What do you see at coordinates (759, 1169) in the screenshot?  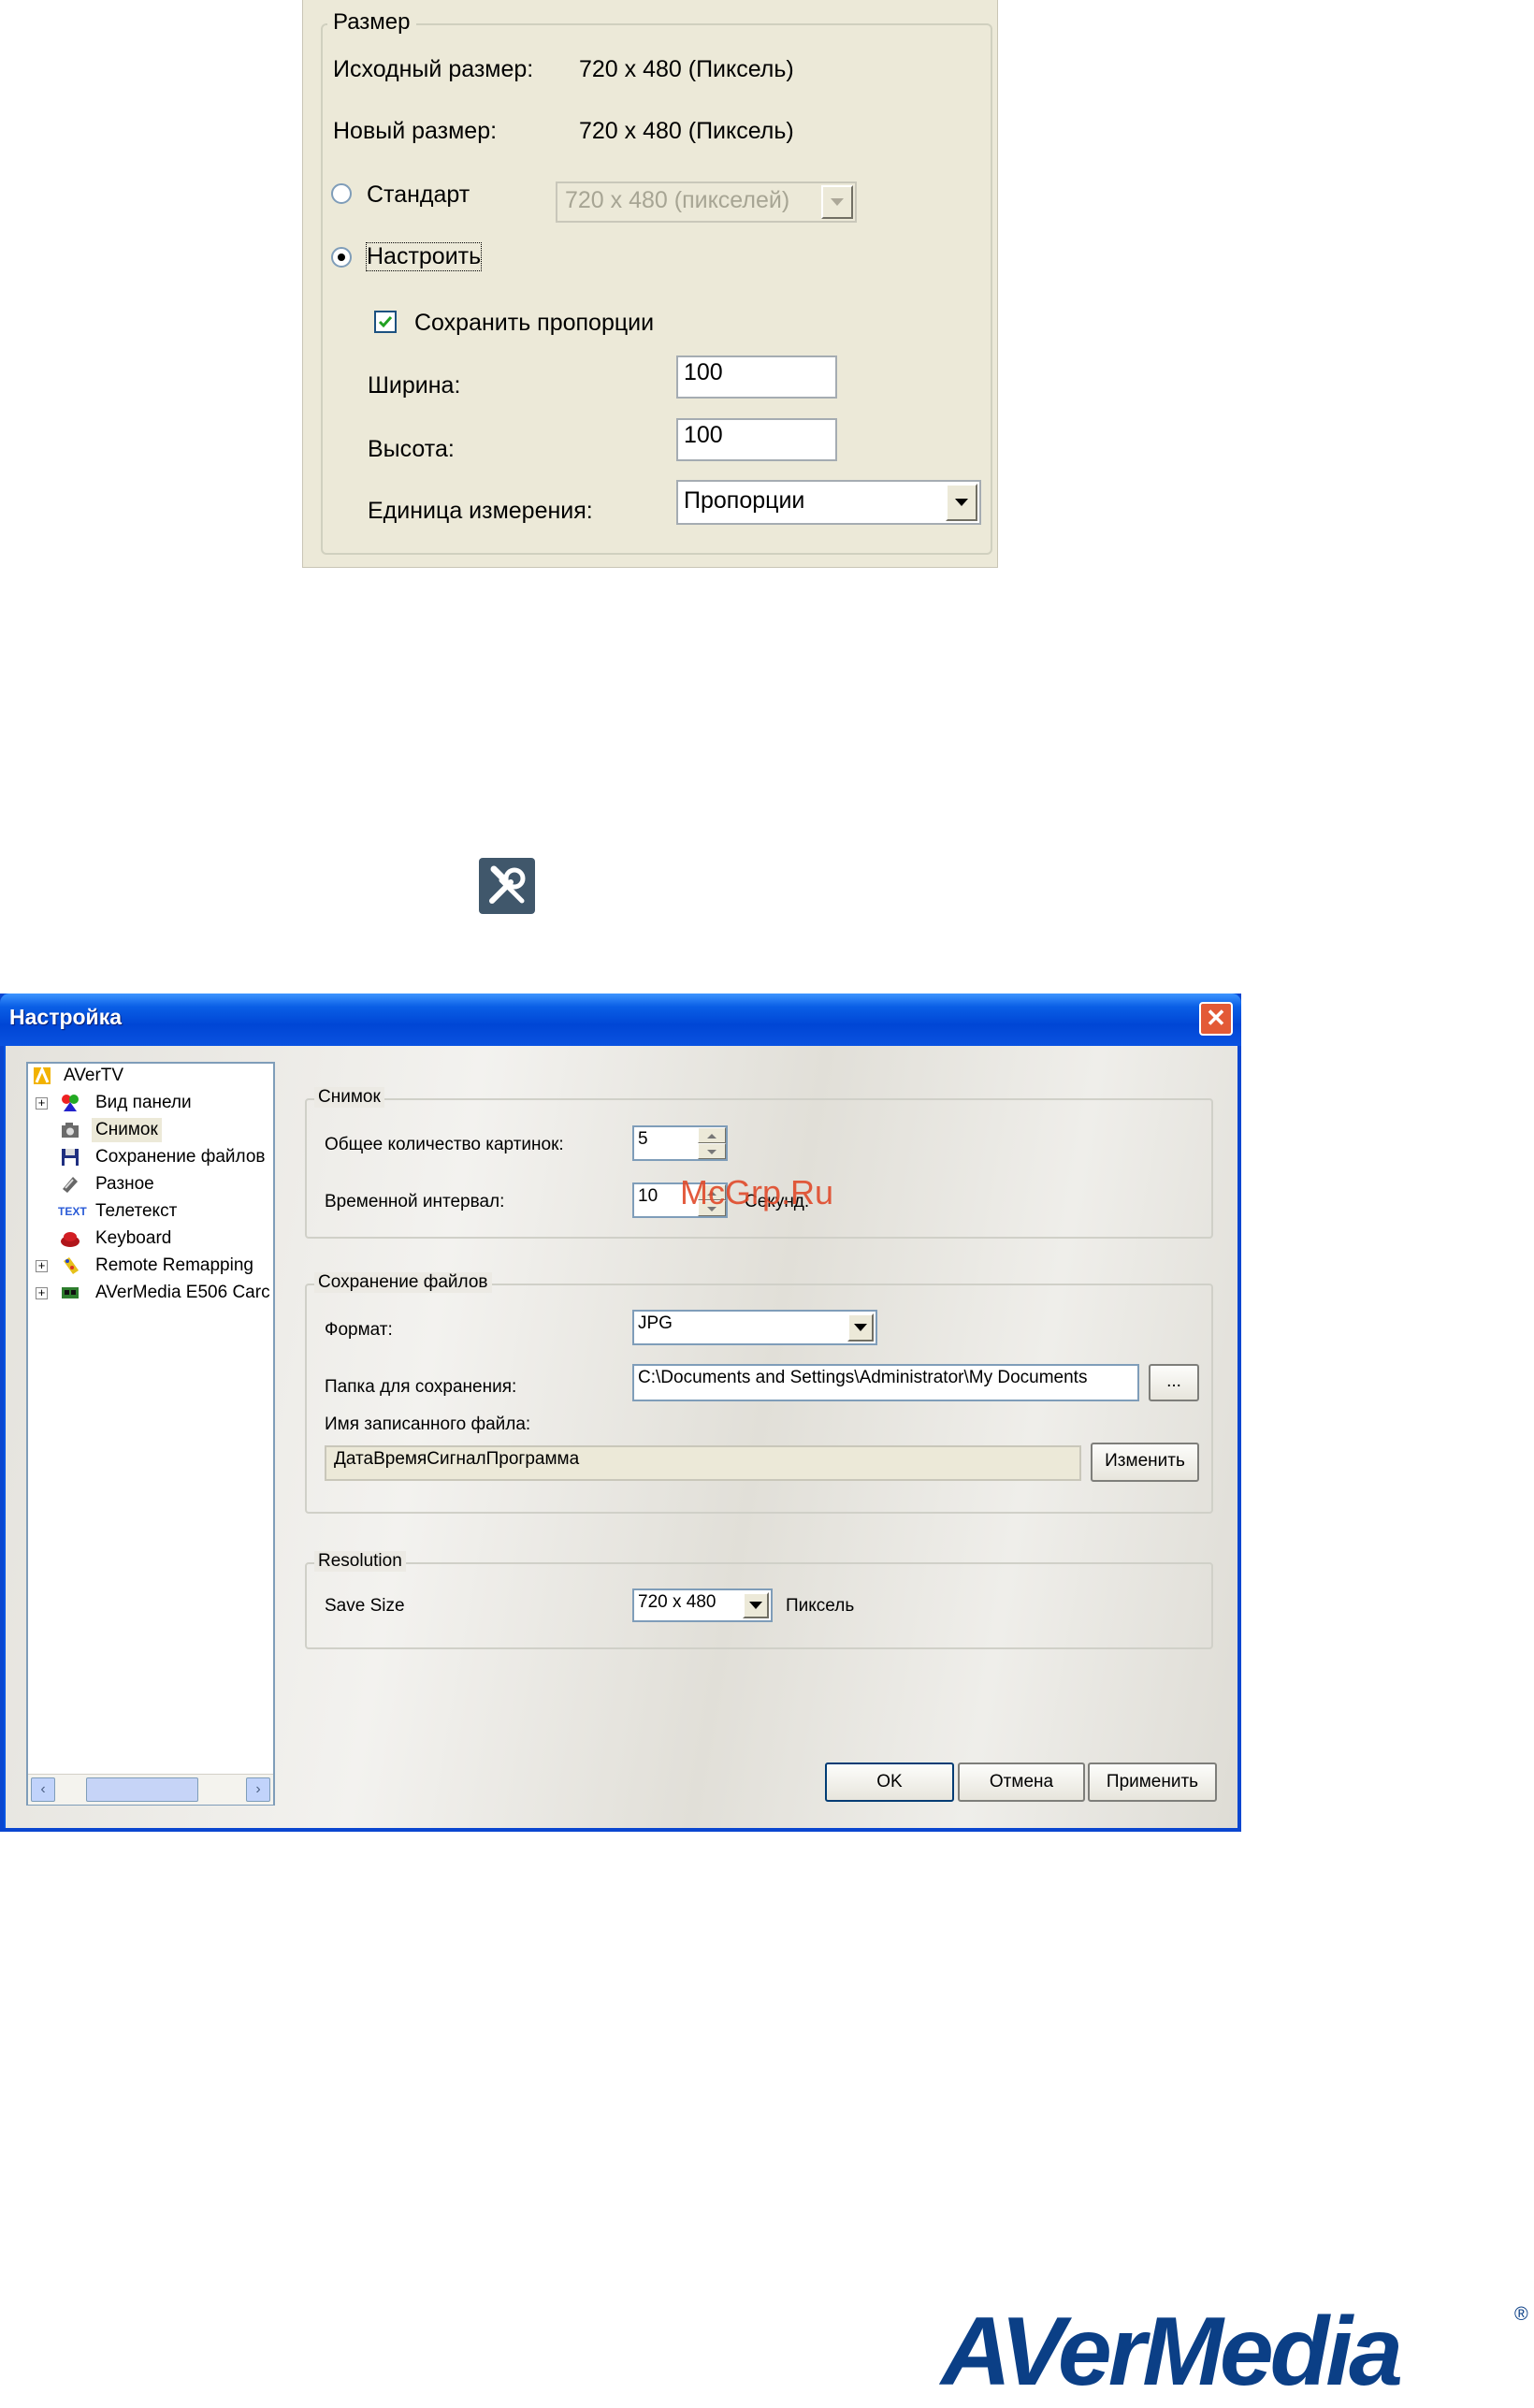 I see `snapshot-group` at bounding box center [759, 1169].